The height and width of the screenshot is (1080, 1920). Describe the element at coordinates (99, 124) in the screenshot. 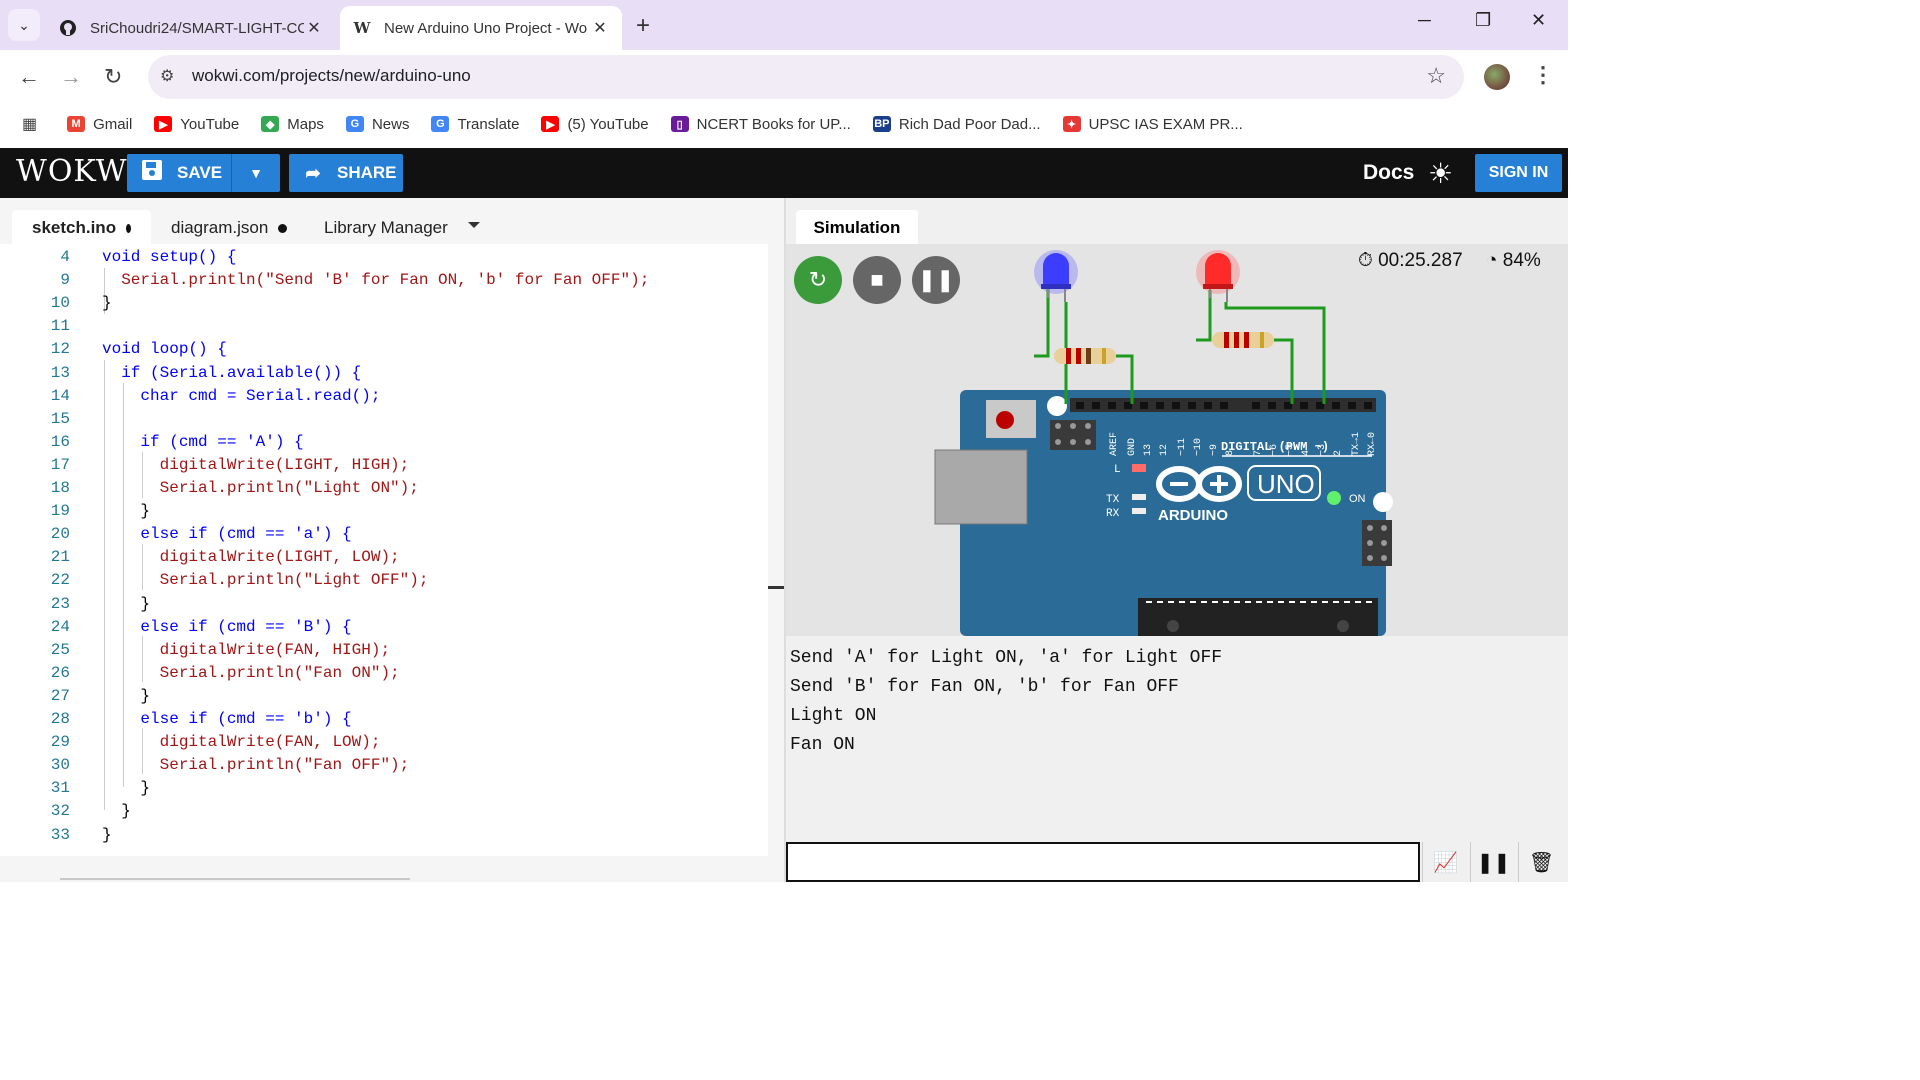

I see `bookmark-gmail: M Gmail` at that location.